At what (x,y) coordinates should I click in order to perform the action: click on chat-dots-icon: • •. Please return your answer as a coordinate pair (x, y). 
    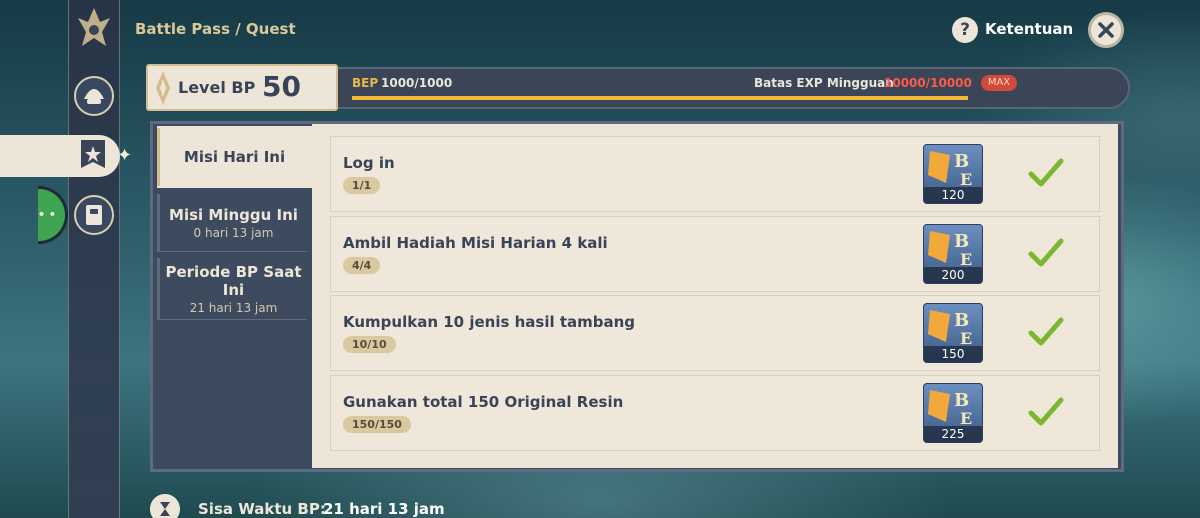
    Looking at the image, I should click on (47, 214).